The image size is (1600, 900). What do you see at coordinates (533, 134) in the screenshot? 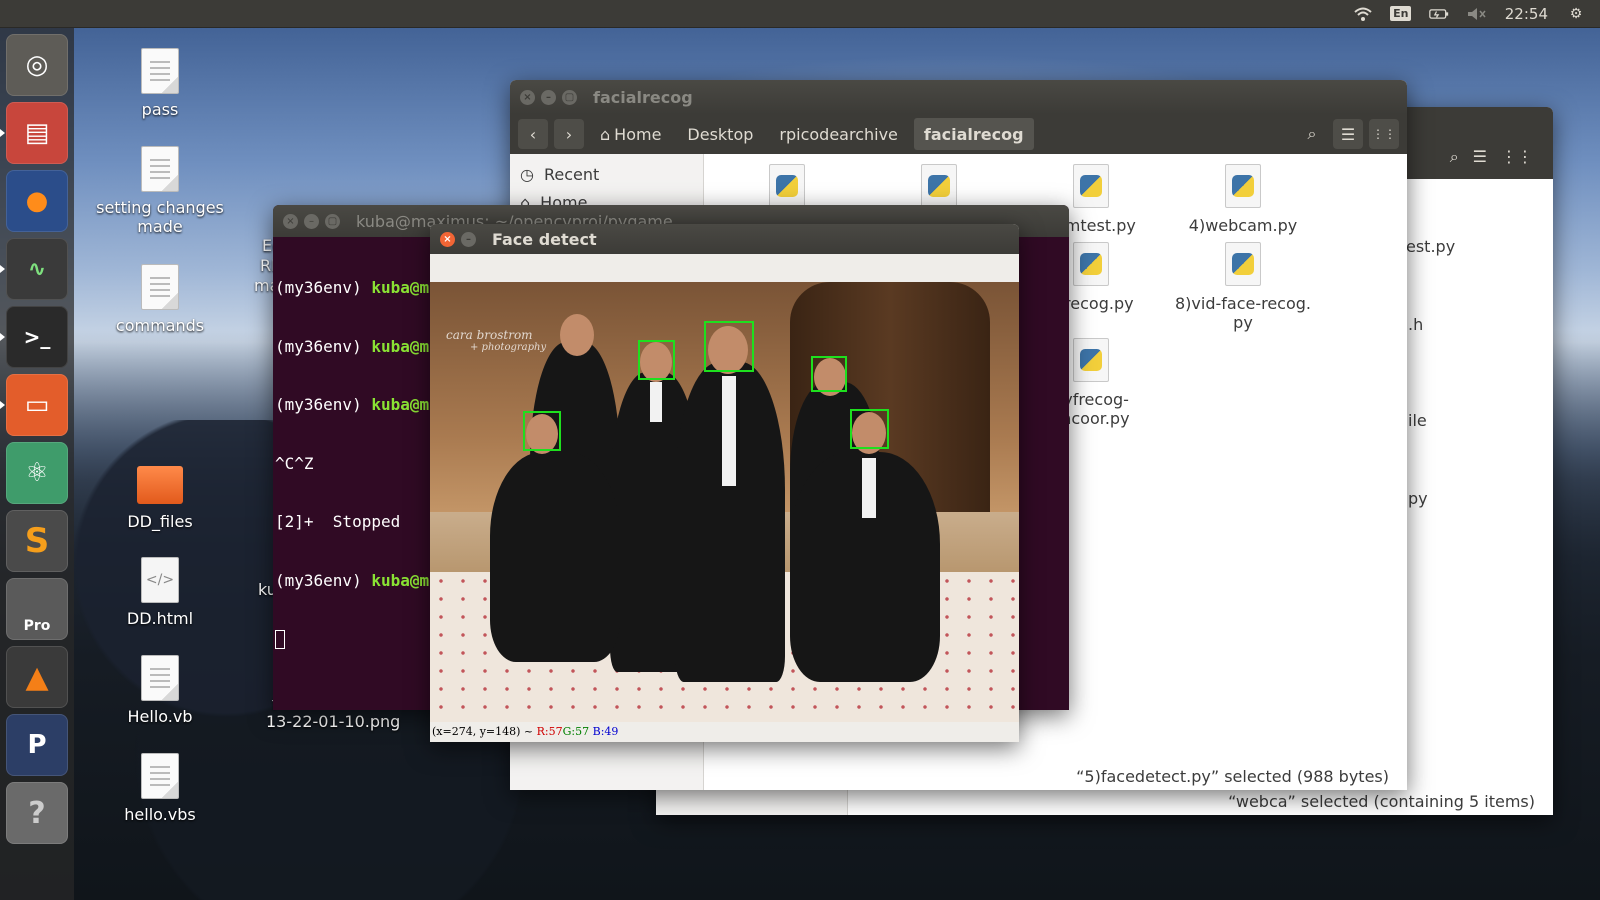
I see `back-arrow-icon: ‹` at bounding box center [533, 134].